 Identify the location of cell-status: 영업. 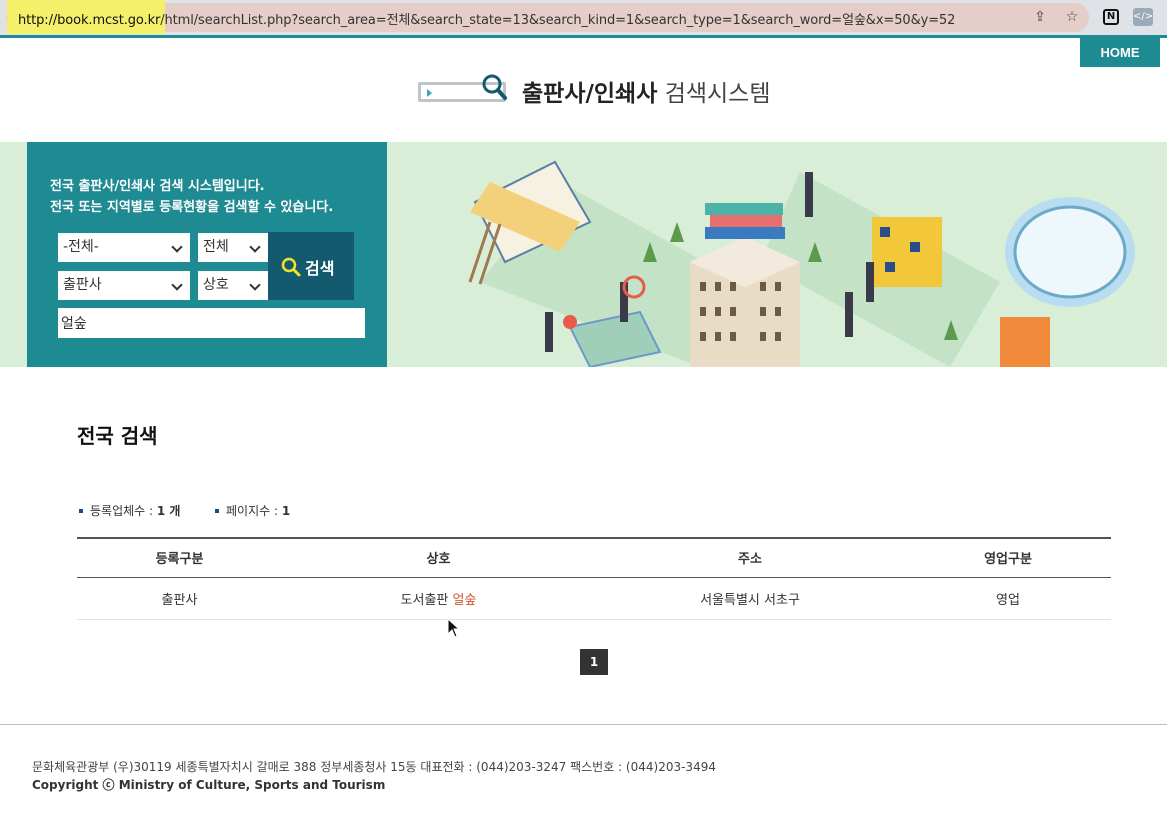
(1008, 598).